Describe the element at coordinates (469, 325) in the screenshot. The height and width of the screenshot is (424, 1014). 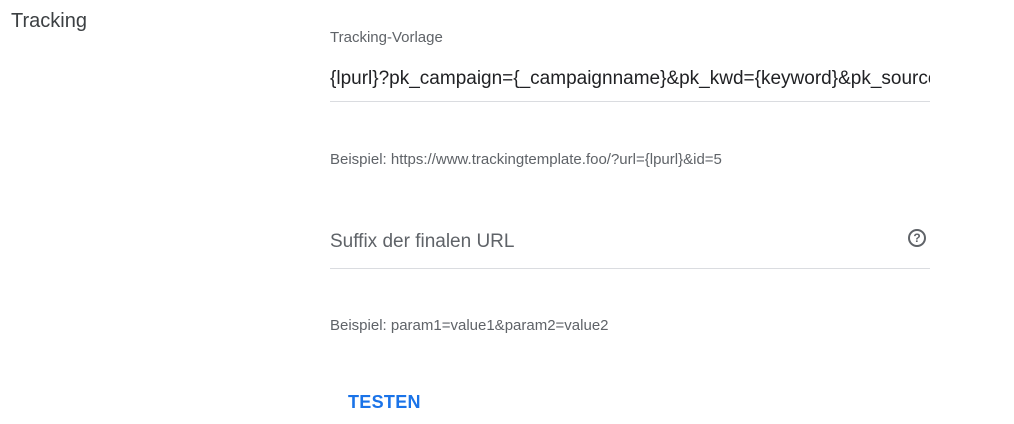
I see `final-url-suffix-helper: Beispiel: param1=value1&param2=value2` at that location.